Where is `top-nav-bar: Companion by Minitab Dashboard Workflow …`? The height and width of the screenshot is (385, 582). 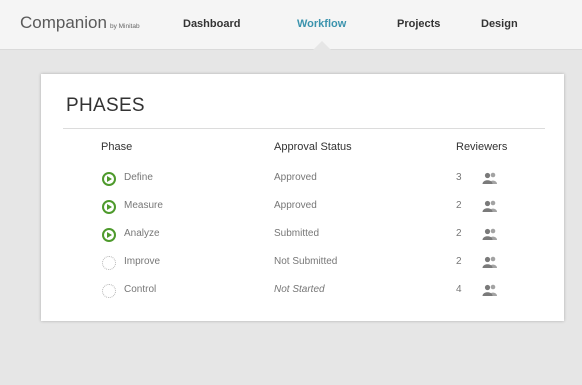 top-nav-bar: Companion by Minitab Dashboard Workflow … is located at coordinates (291, 25).